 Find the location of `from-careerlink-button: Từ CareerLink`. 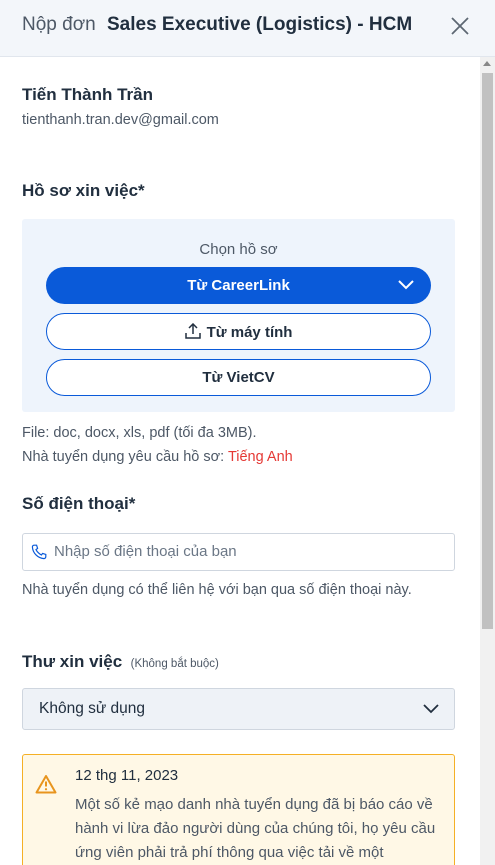

from-careerlink-button: Từ CareerLink is located at coordinates (238, 285).